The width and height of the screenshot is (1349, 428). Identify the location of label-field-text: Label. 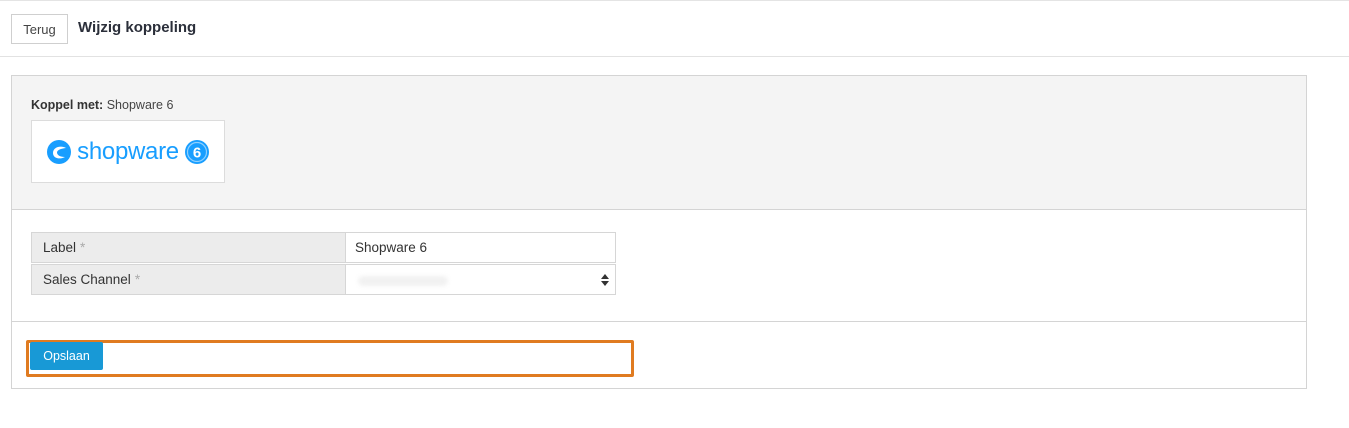
(60, 247).